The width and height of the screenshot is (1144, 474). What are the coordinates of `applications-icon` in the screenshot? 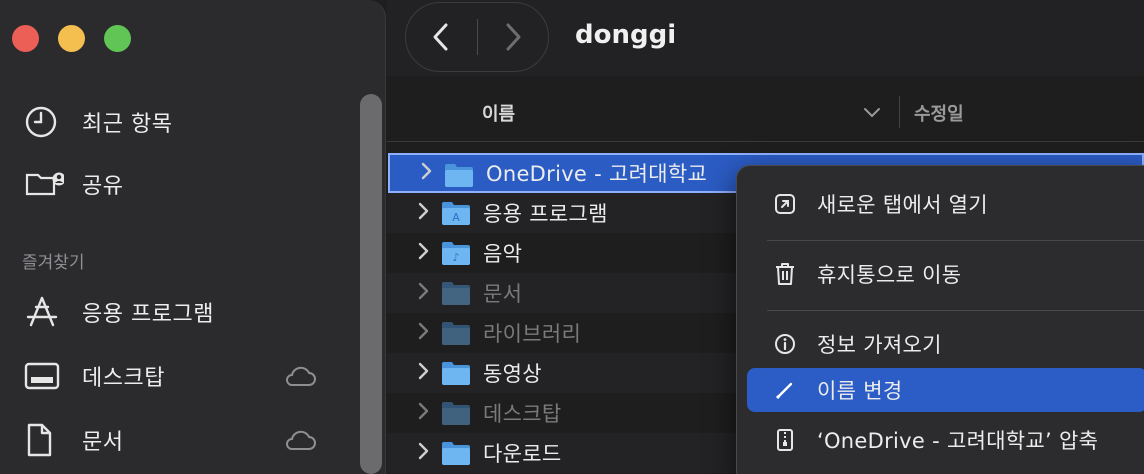 It's located at (44, 312).